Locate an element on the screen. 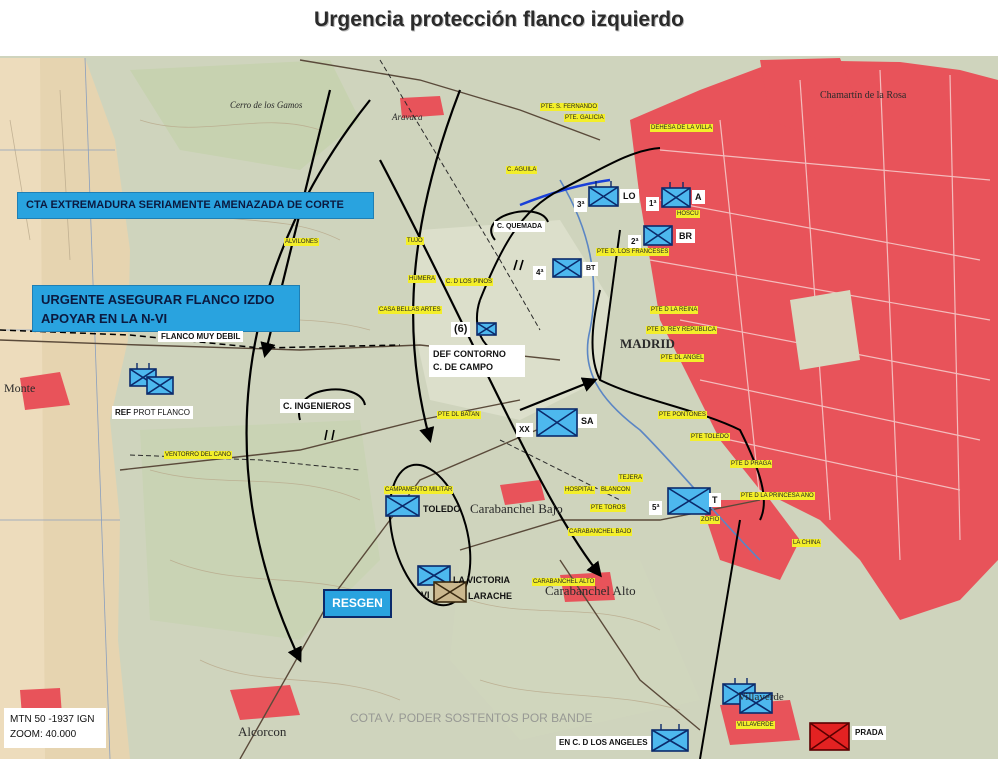 The width and height of the screenshot is (998, 764). ylabel-la-china: LA CHINA is located at coordinates (807, 543).